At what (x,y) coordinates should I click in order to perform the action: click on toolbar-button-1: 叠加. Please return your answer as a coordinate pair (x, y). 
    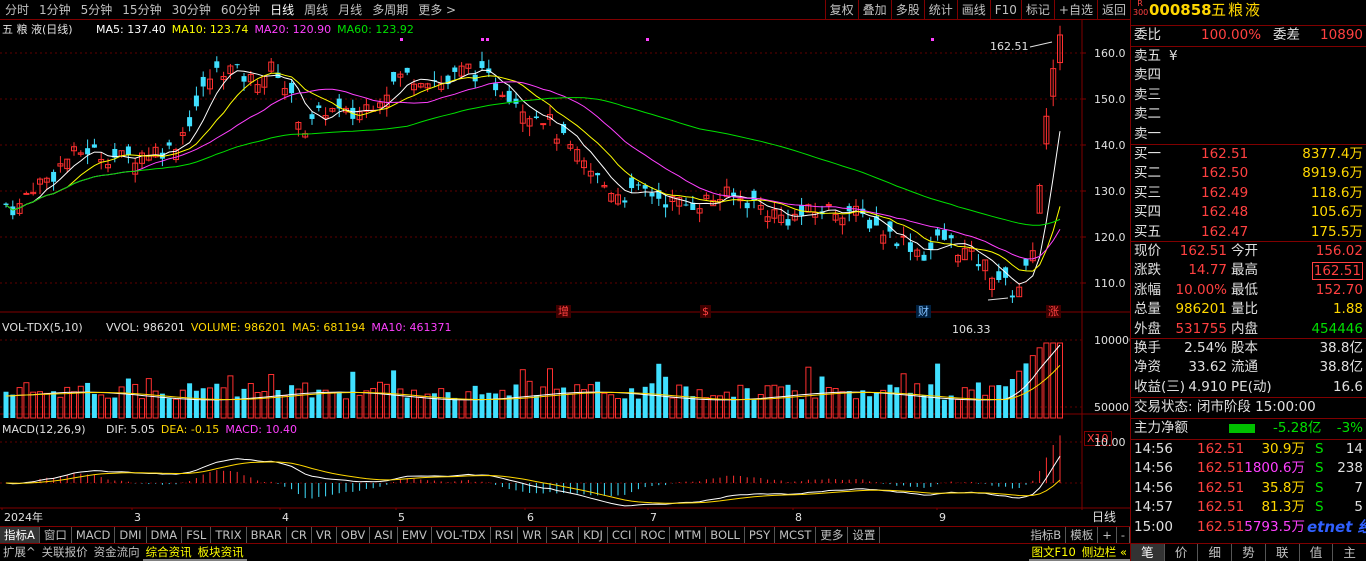
    Looking at the image, I should click on (874, 10).